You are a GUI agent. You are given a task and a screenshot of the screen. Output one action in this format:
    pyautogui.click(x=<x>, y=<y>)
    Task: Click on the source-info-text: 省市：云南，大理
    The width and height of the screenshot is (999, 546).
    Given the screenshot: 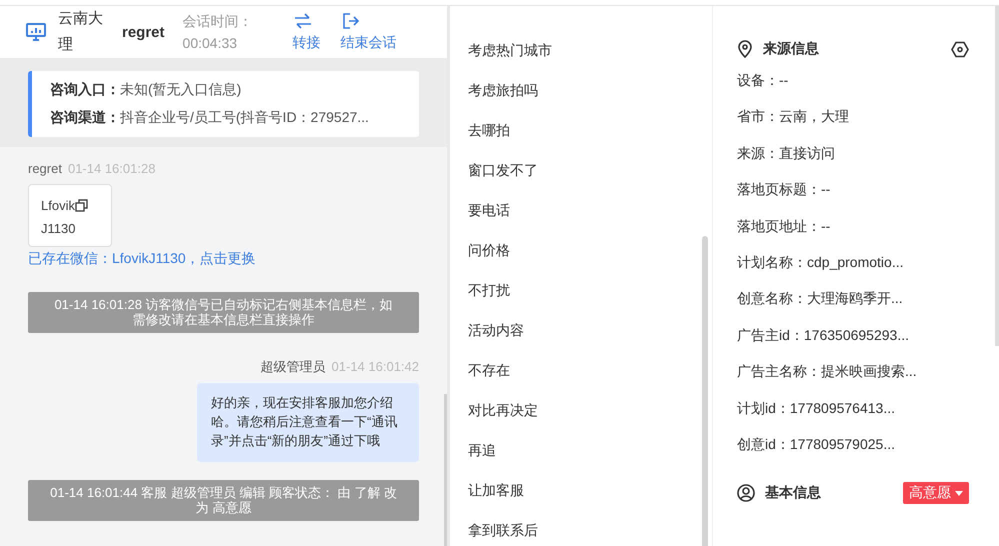 What is the action you would take?
    pyautogui.click(x=793, y=116)
    